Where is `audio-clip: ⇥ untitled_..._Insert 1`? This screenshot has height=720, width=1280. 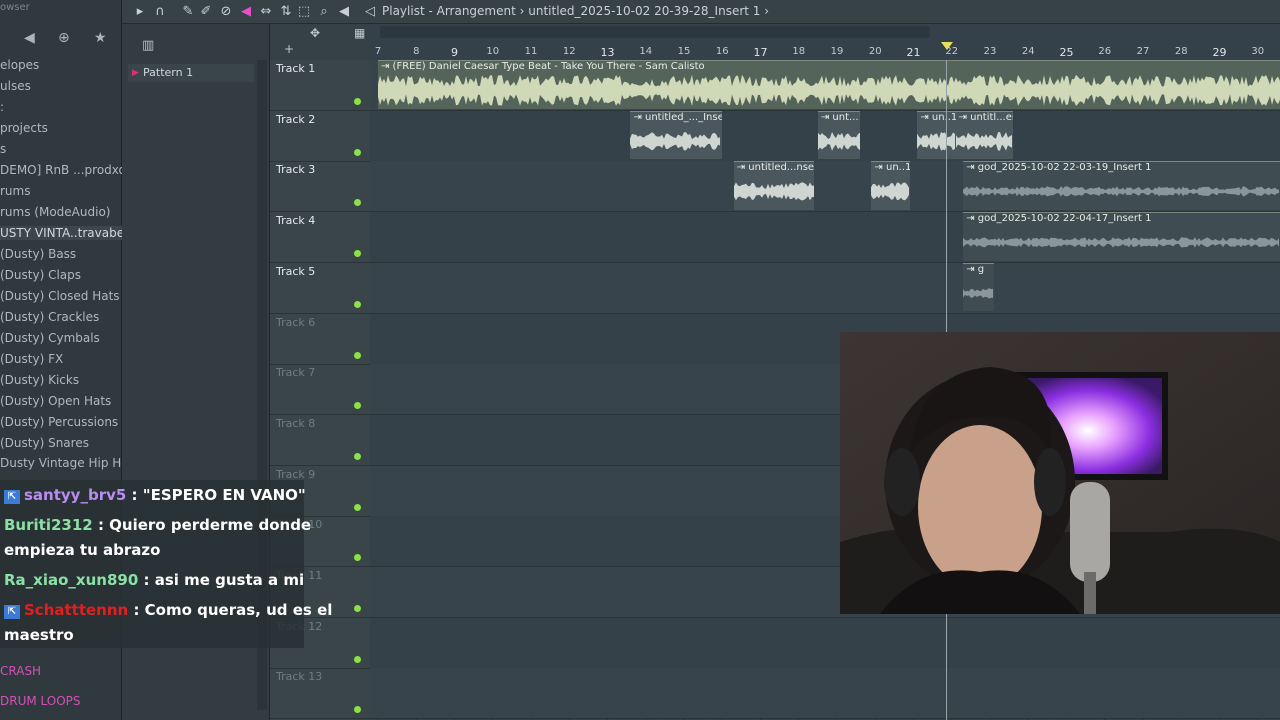
audio-clip: ⇥ untitled_..._Insert 1 is located at coordinates (676, 135).